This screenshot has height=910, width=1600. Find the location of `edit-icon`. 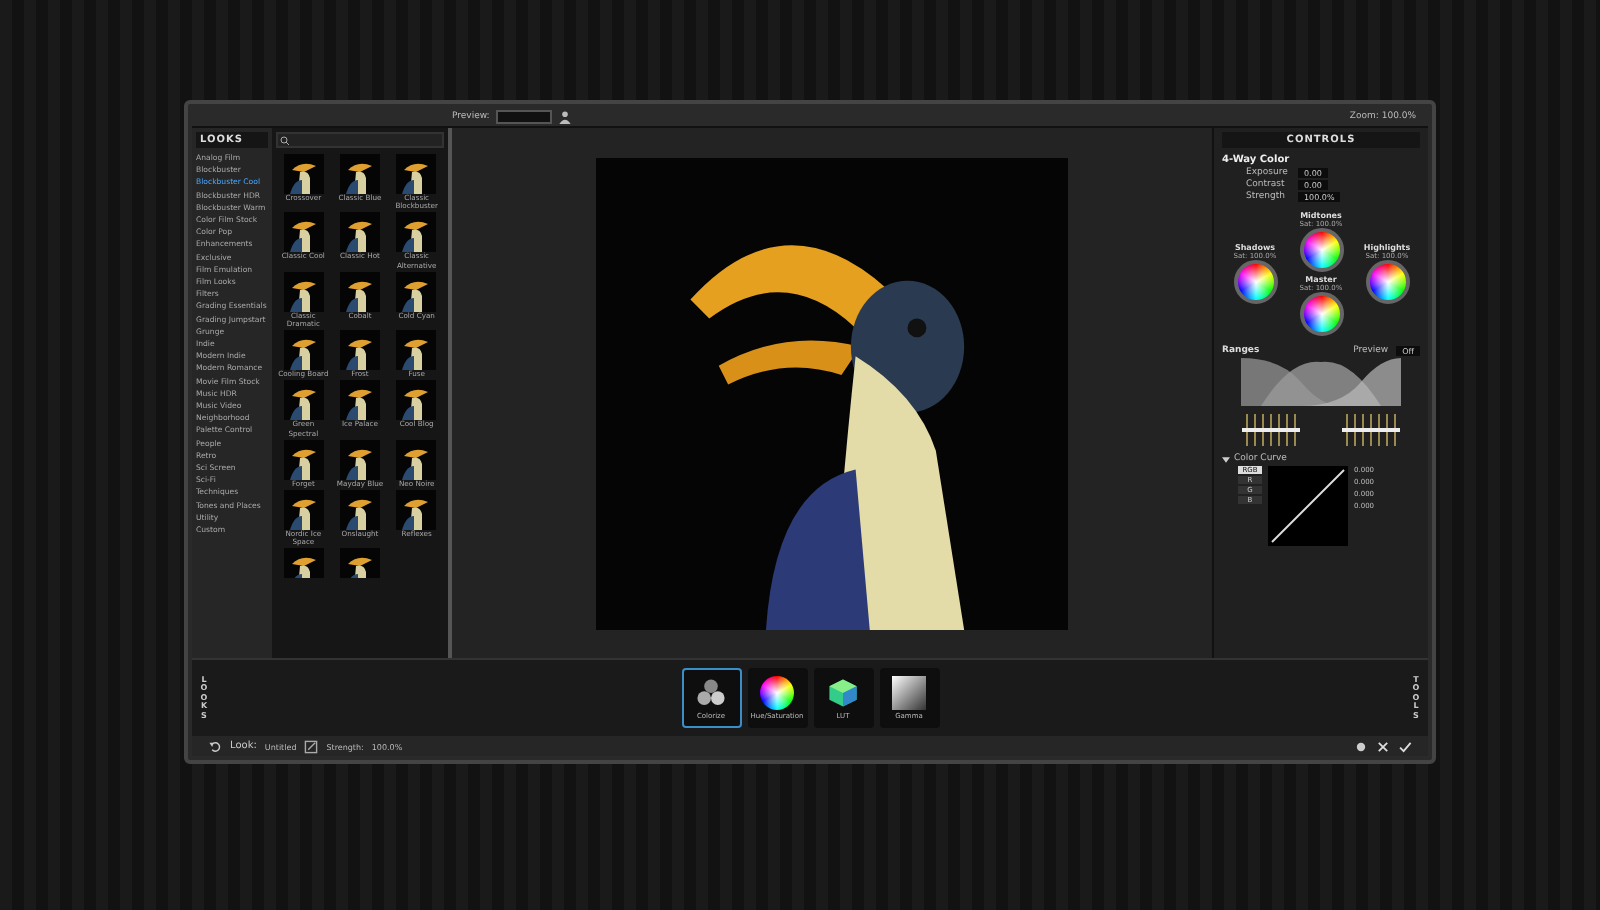

edit-icon is located at coordinates (311, 746).